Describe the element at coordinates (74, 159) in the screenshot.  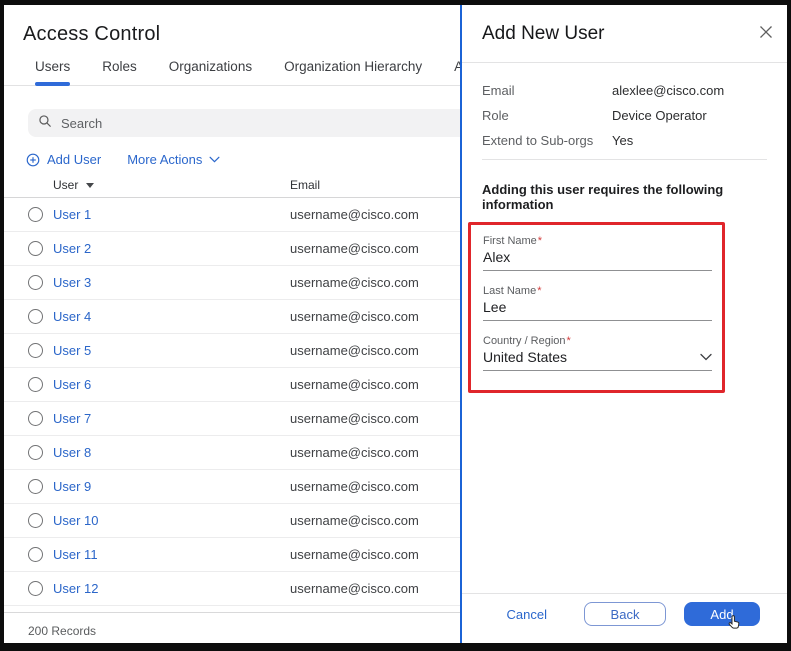
I see `add-user-label: Add User` at that location.